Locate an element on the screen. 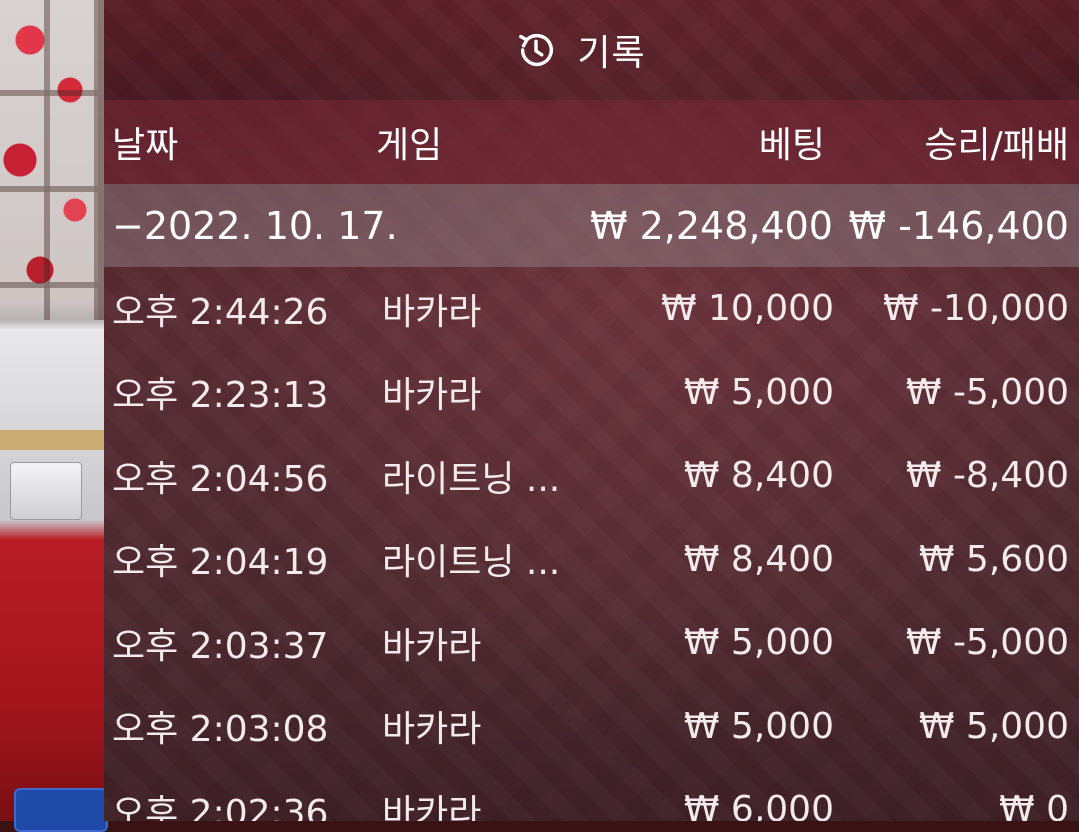 The image size is (1079, 832). row-time: 오후 2:04:19 is located at coordinates (220, 563).